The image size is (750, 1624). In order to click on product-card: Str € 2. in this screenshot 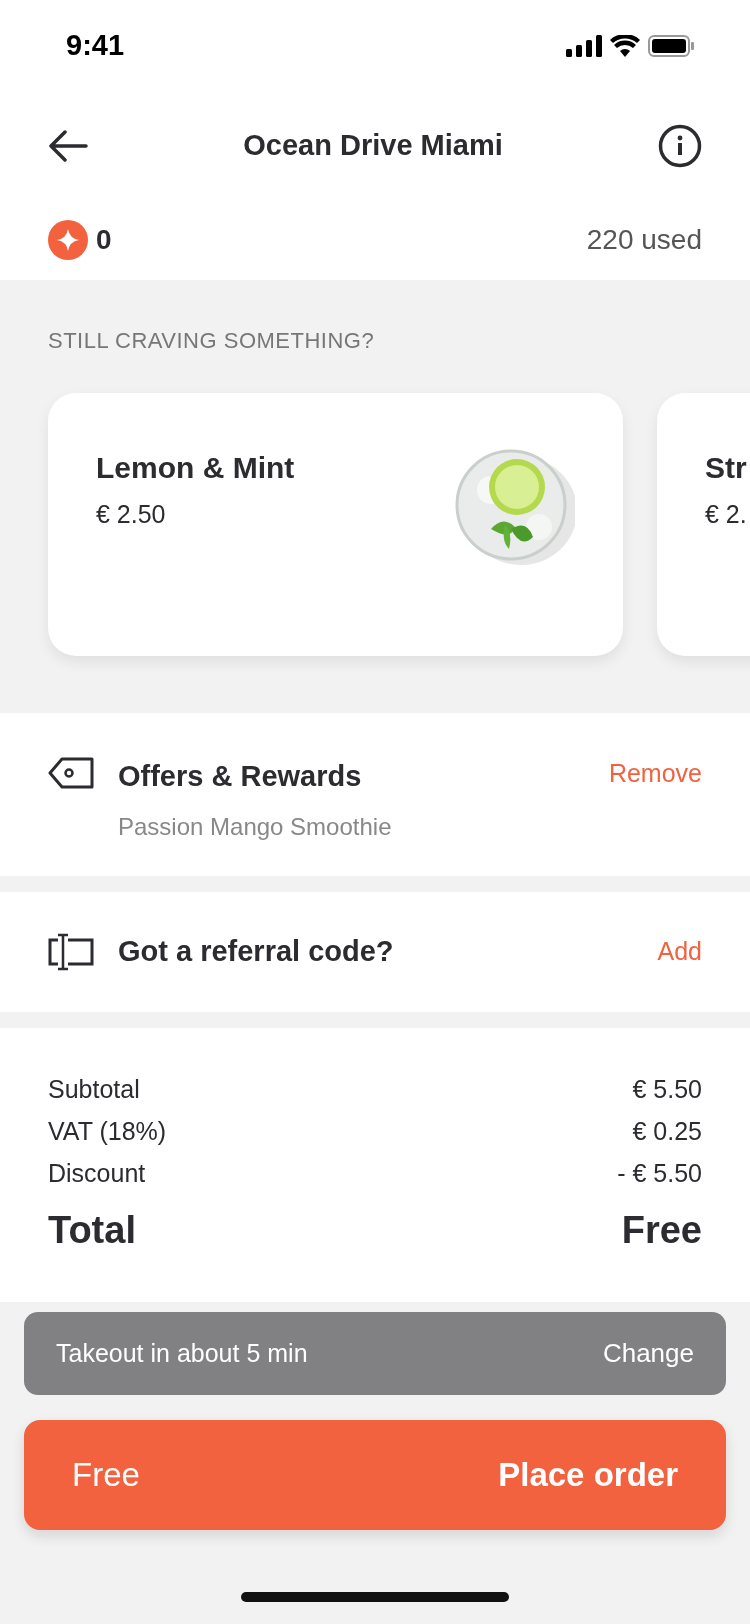, I will do `click(703, 524)`.